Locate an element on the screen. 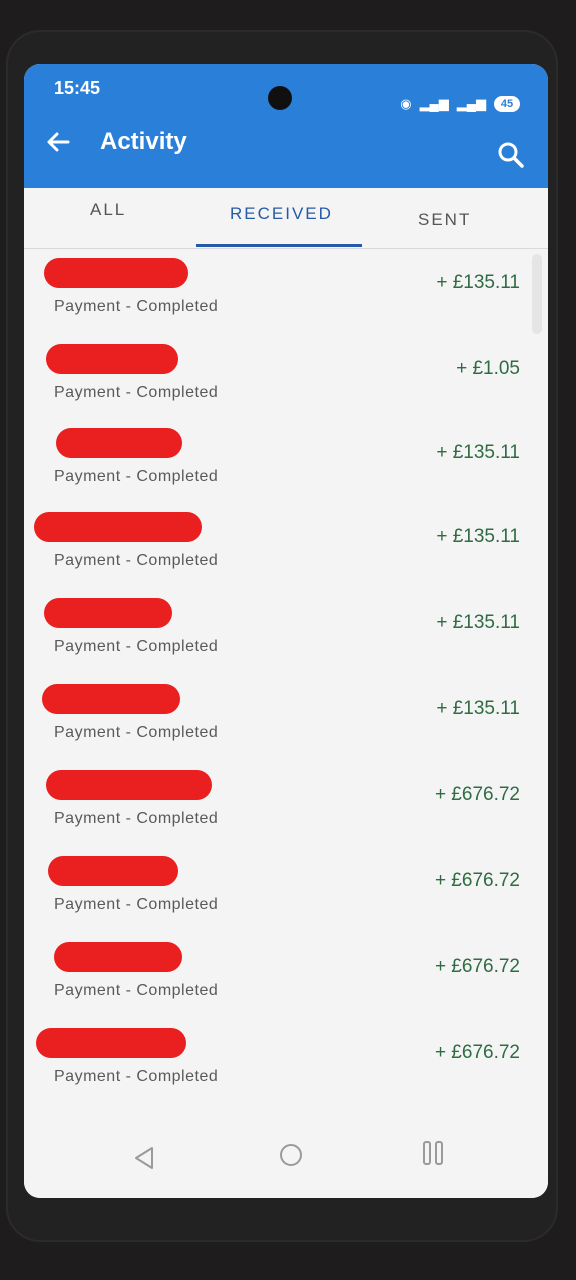 The image size is (576, 1280). tab-received: RECEIVED is located at coordinates (281, 214).